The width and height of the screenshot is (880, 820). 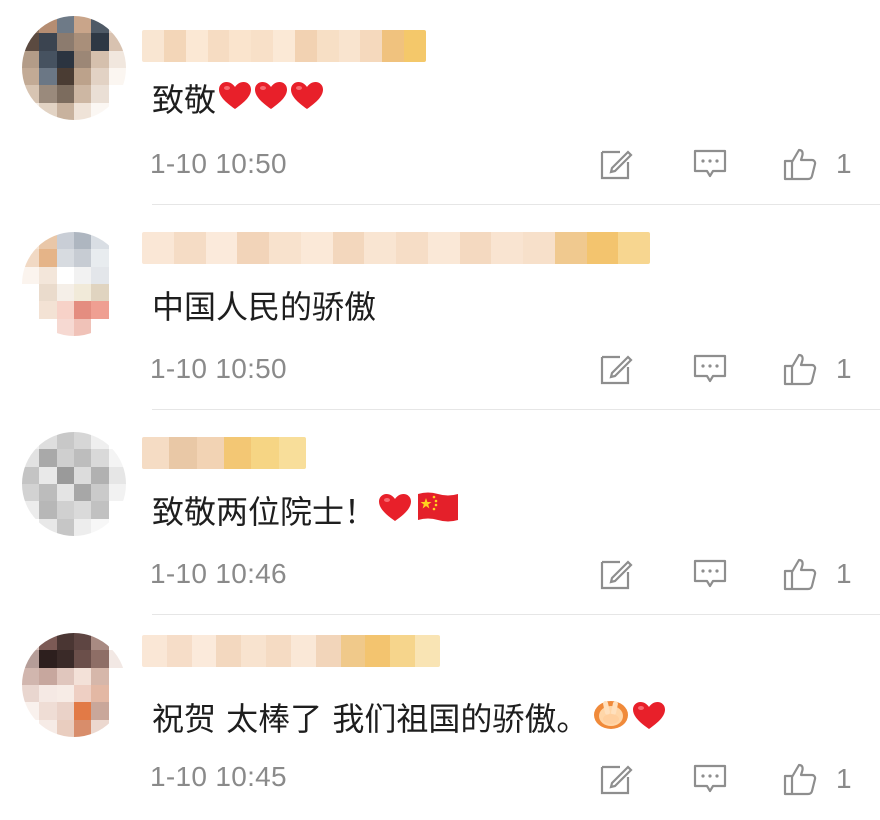 What do you see at coordinates (438, 507) in the screenshot?
I see `china-flag-emoji-icon` at bounding box center [438, 507].